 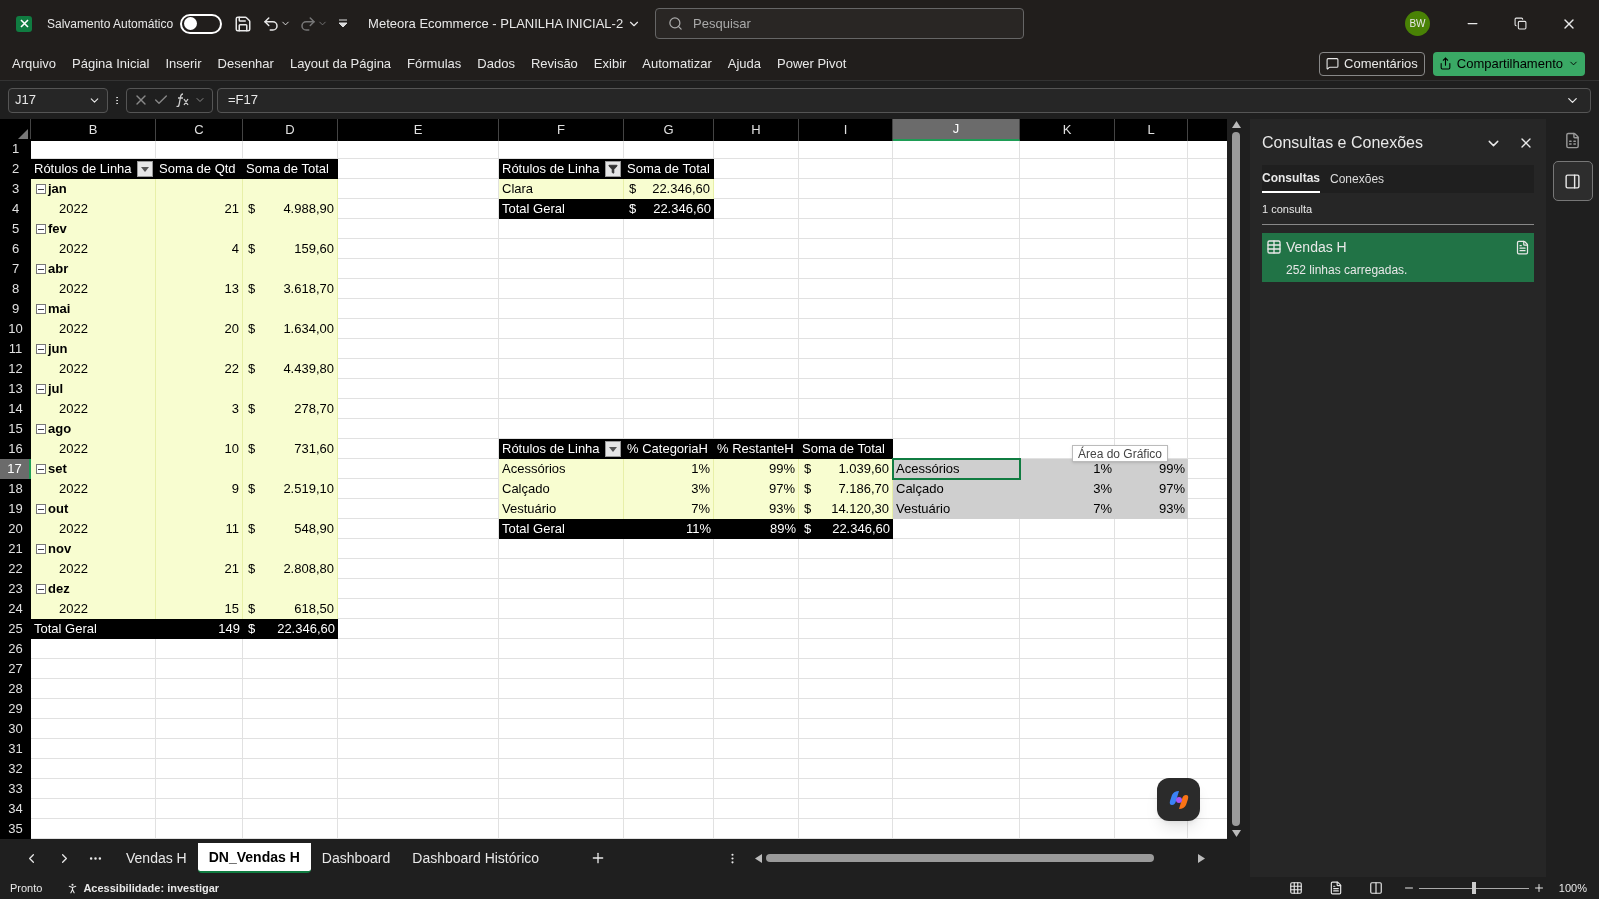 What do you see at coordinates (245, 63) in the screenshot?
I see `menu-item: Desenhar` at bounding box center [245, 63].